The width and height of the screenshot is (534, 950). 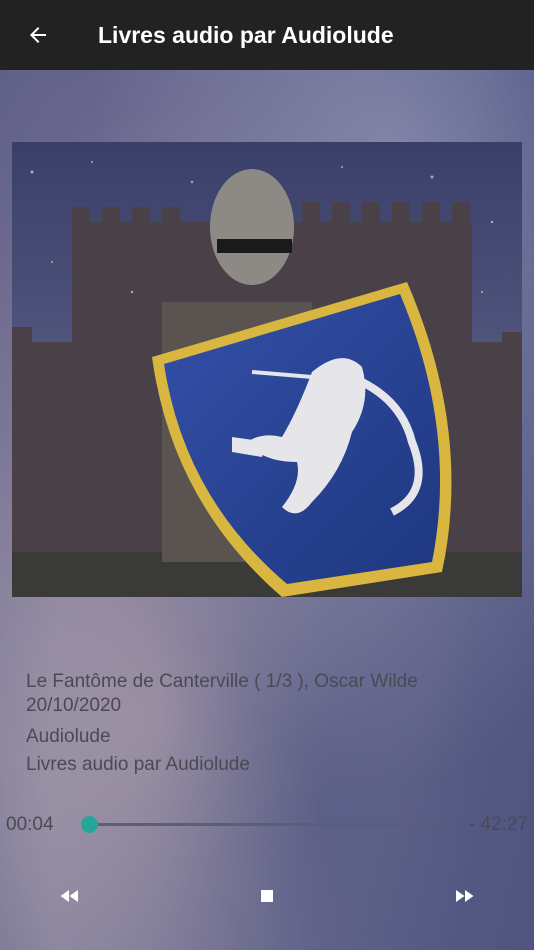 I want to click on rewind-icon, so click(x=69, y=896).